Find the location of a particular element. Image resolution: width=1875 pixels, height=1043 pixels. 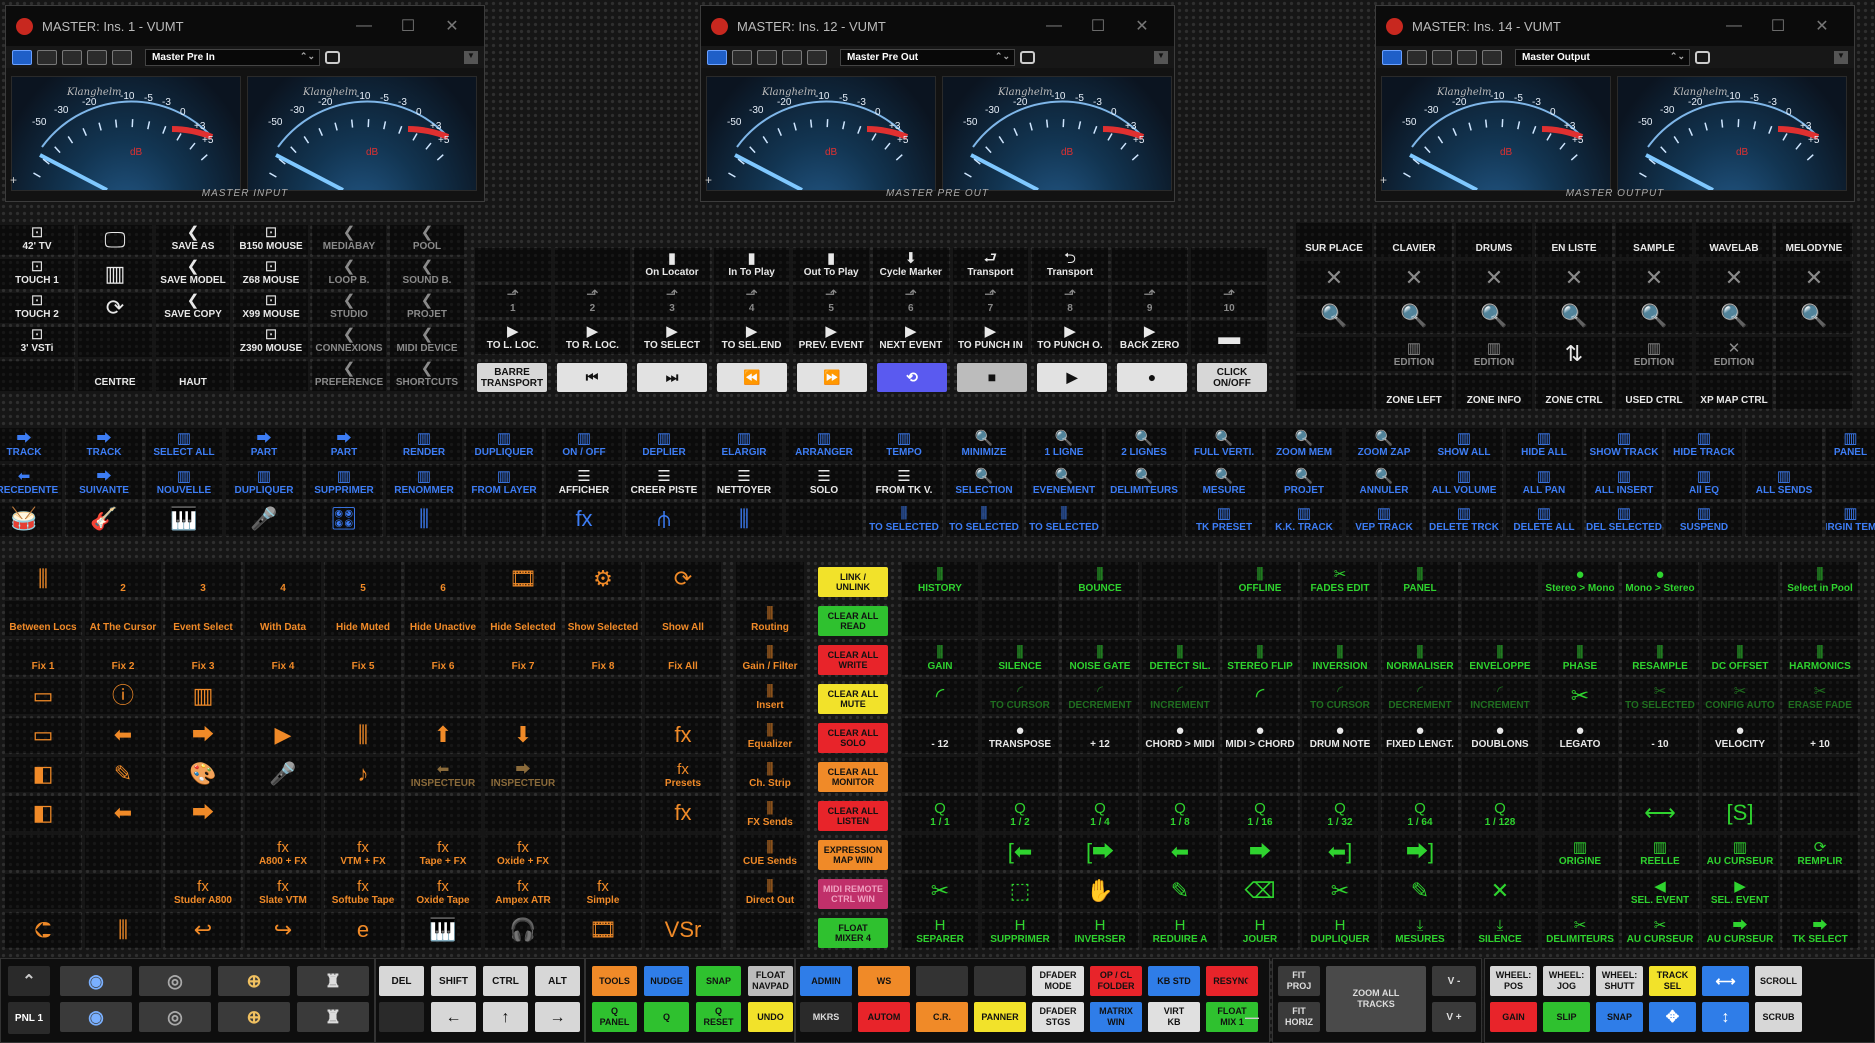

key-blank: ⫼ is located at coordinates (123, 930).